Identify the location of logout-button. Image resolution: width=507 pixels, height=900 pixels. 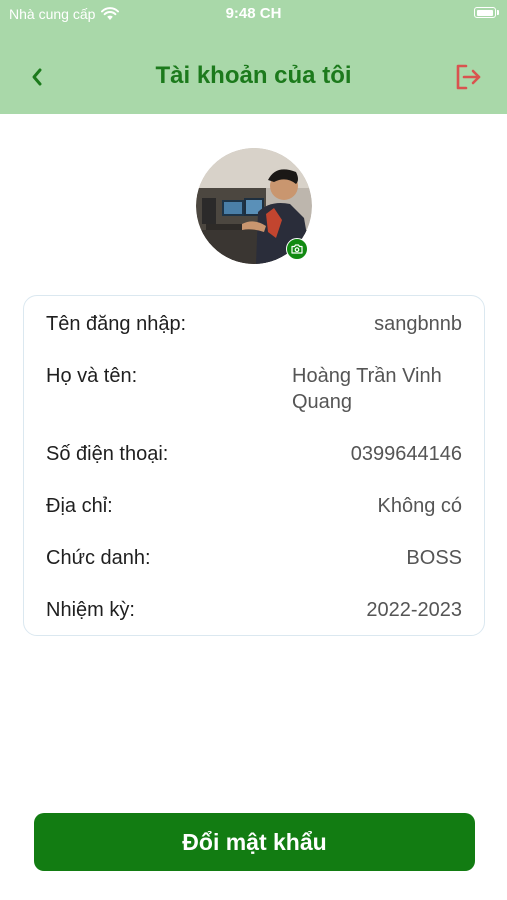
(468, 77).